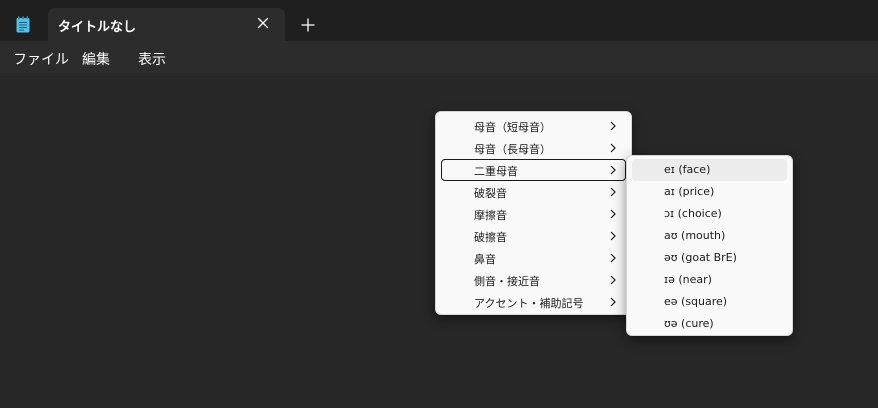 Image resolution: width=878 pixels, height=408 pixels. What do you see at coordinates (533, 148) in the screenshot?
I see `menu-item-long-vowels: 母音（長母音）` at bounding box center [533, 148].